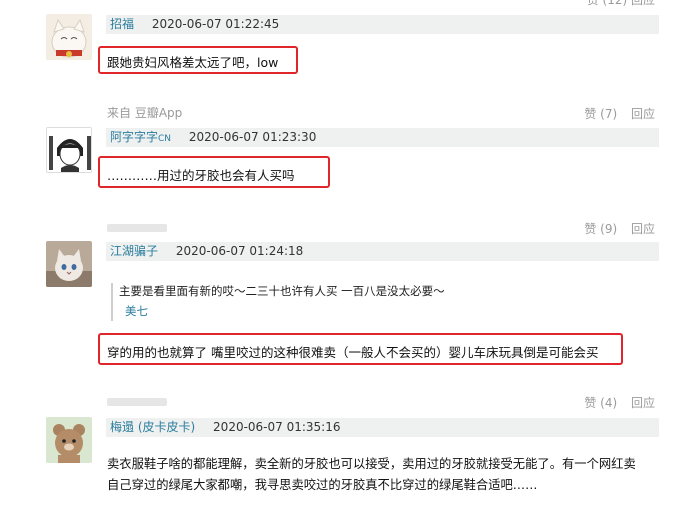  What do you see at coordinates (600, 114) in the screenshot?
I see `like-button: 赞 (7)` at bounding box center [600, 114].